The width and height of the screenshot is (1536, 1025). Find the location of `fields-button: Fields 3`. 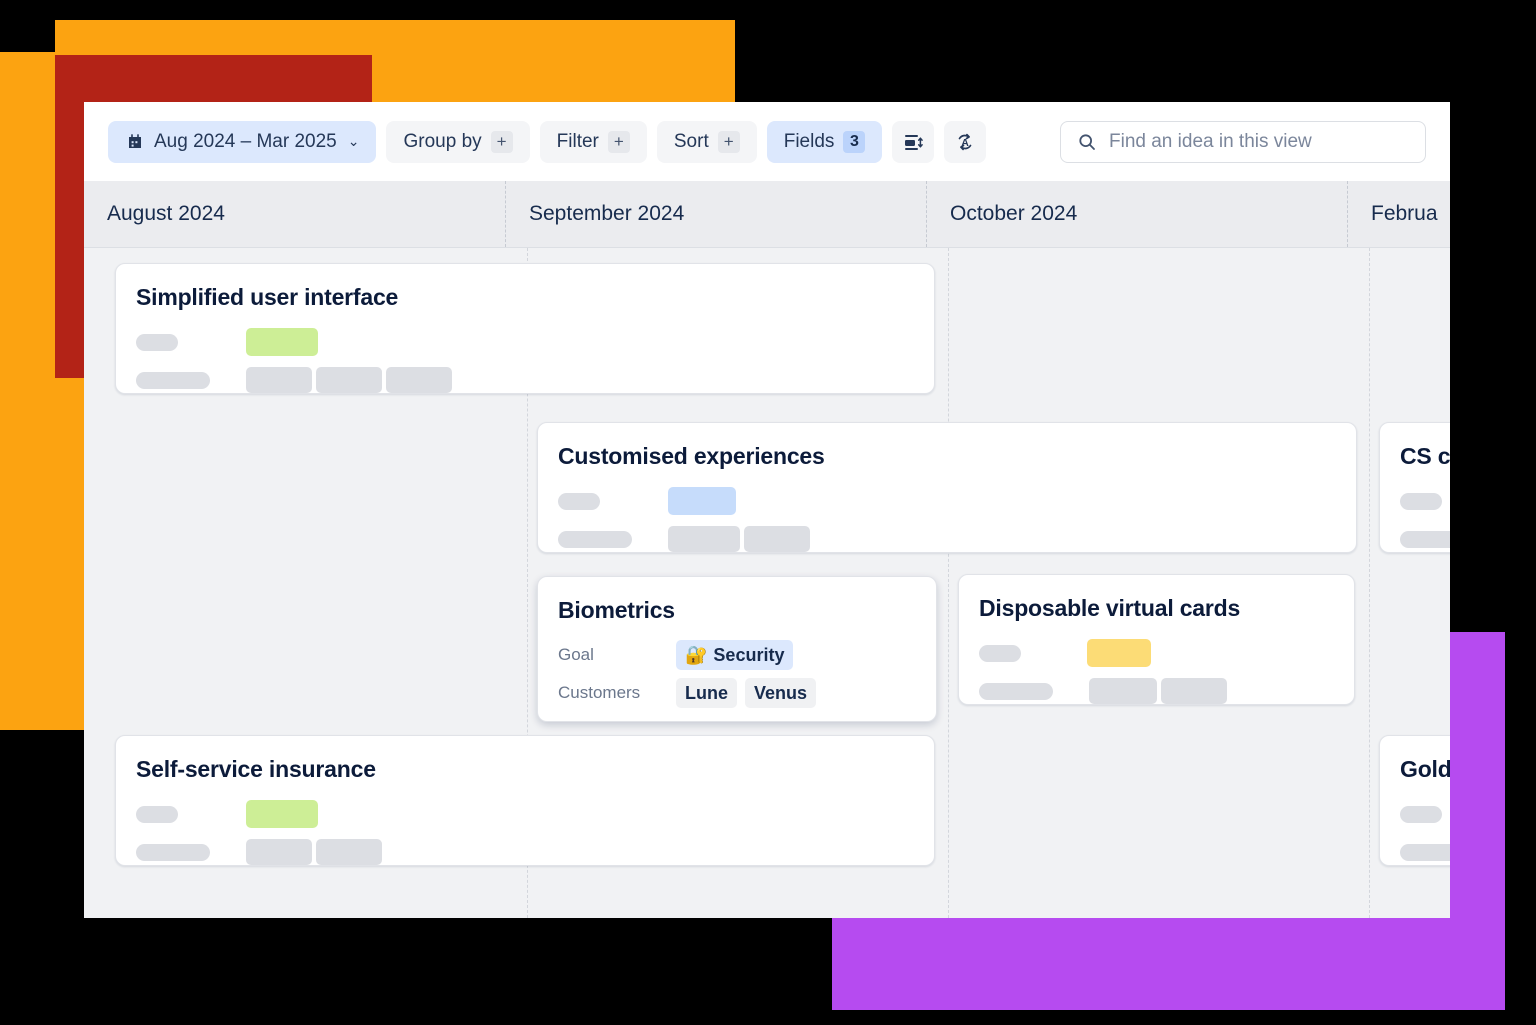

fields-button: Fields 3 is located at coordinates (824, 141).